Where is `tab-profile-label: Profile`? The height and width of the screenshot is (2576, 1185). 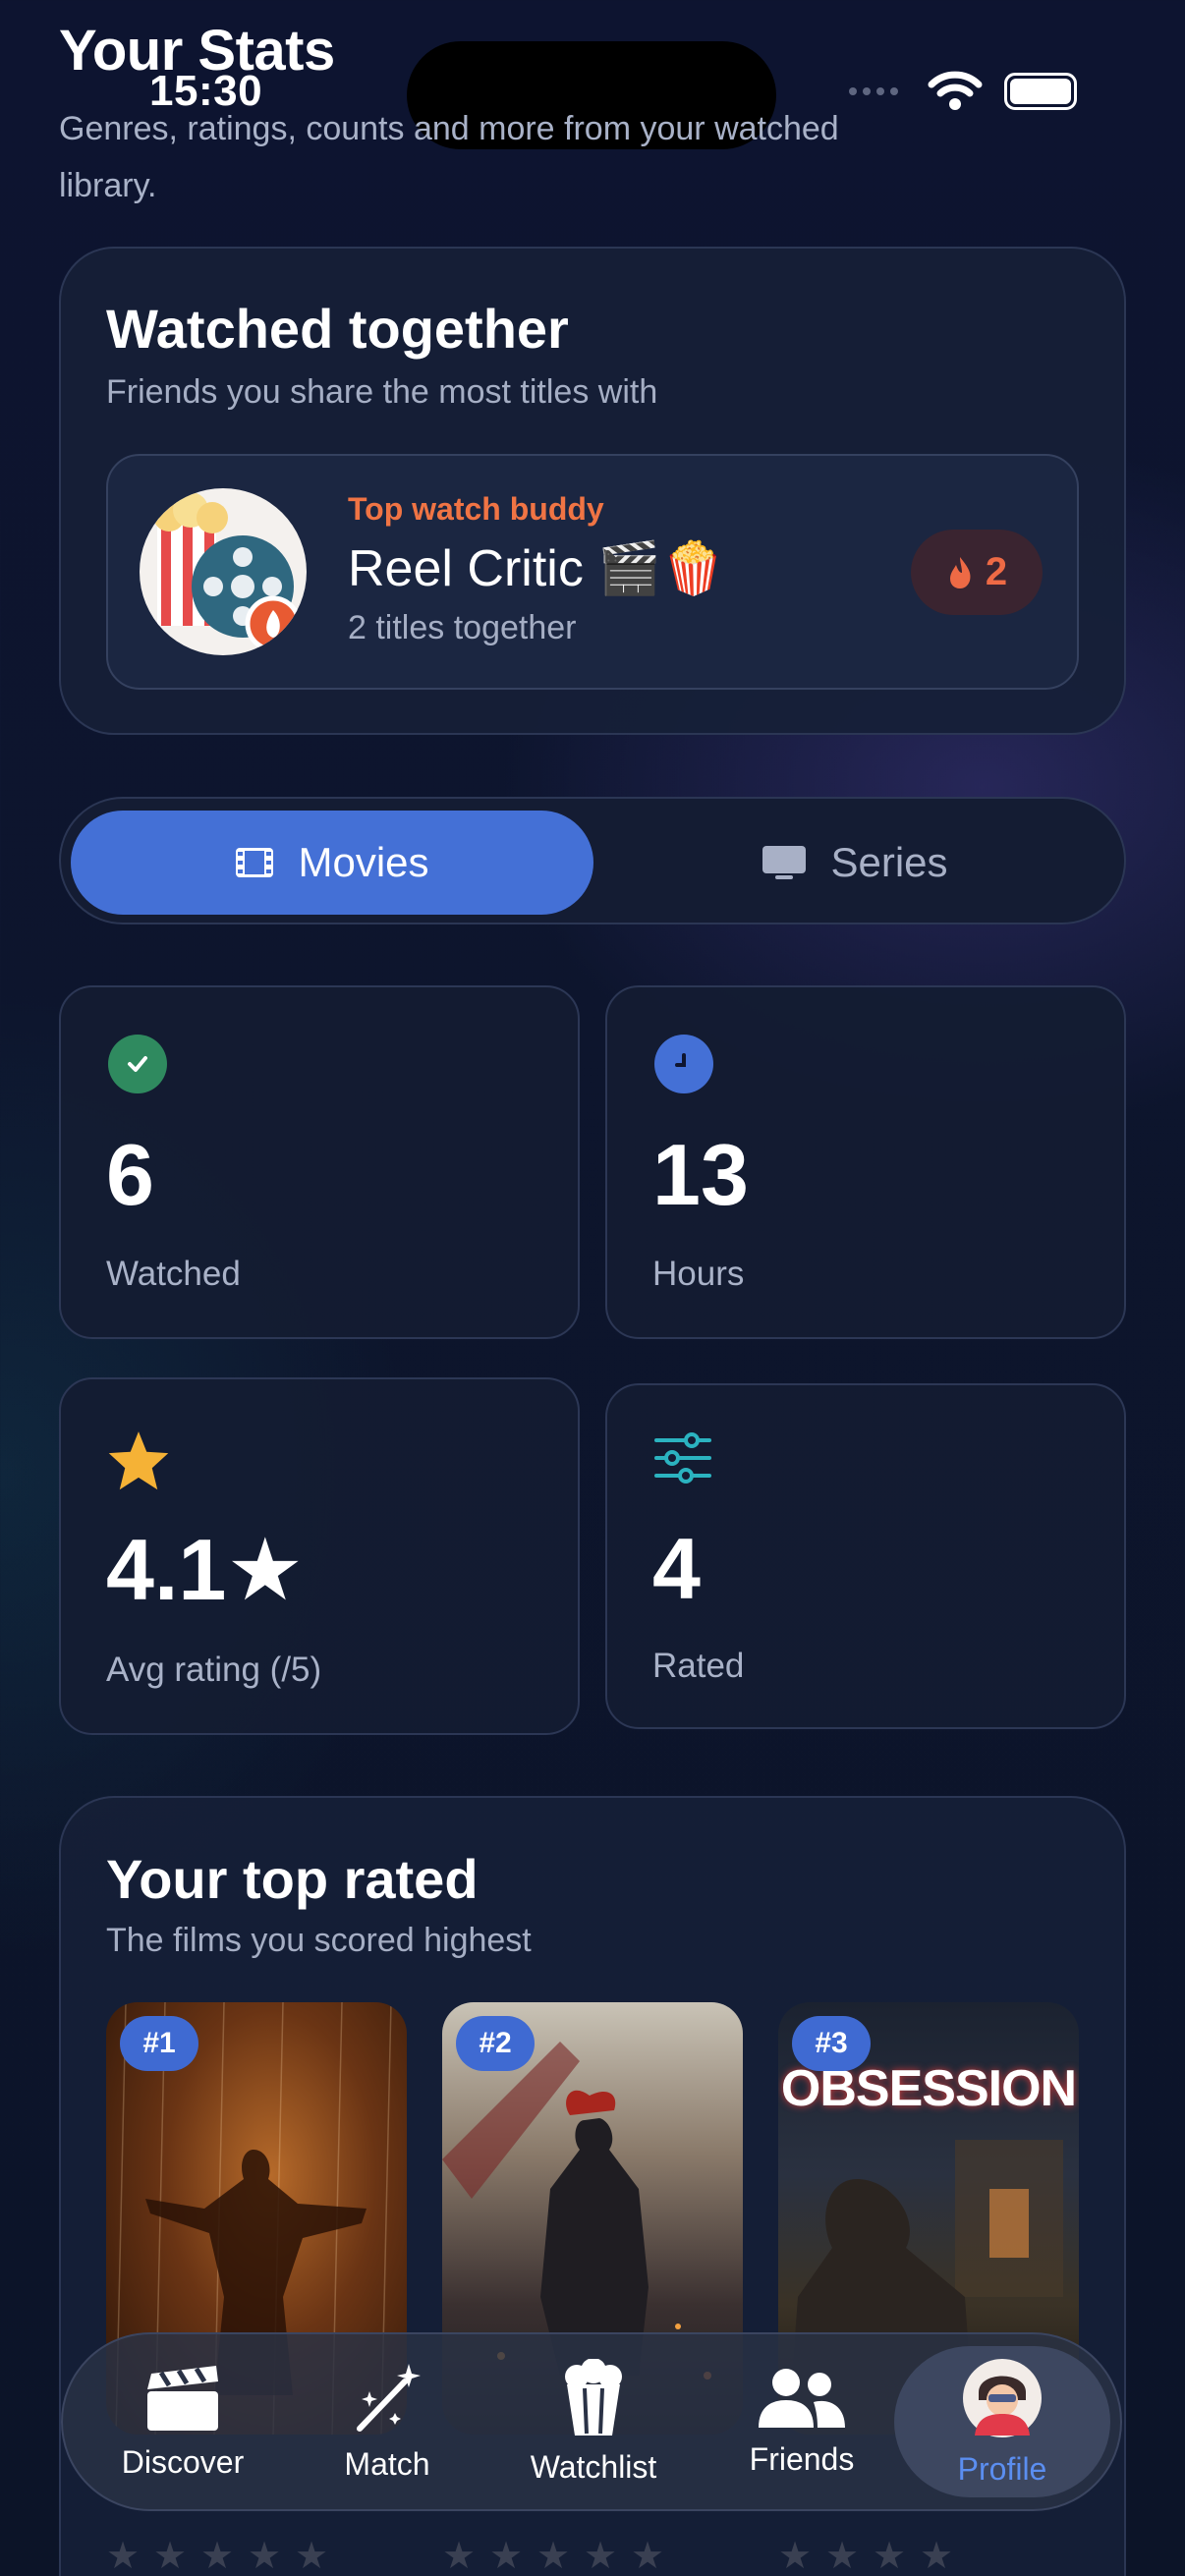
tab-profile-label: Profile is located at coordinates (1002, 2468).